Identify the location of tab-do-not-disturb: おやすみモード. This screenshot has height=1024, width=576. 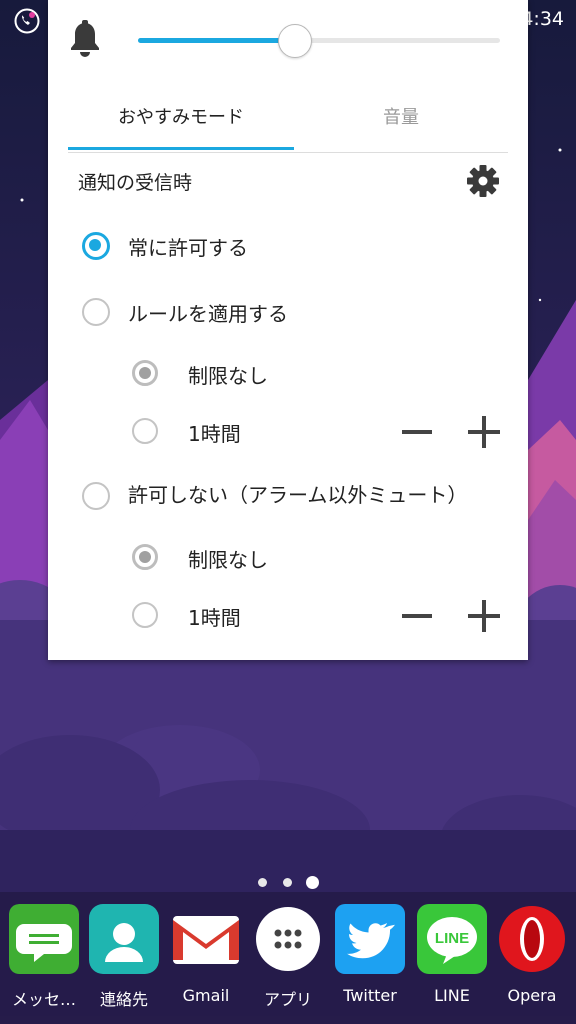
(181, 121).